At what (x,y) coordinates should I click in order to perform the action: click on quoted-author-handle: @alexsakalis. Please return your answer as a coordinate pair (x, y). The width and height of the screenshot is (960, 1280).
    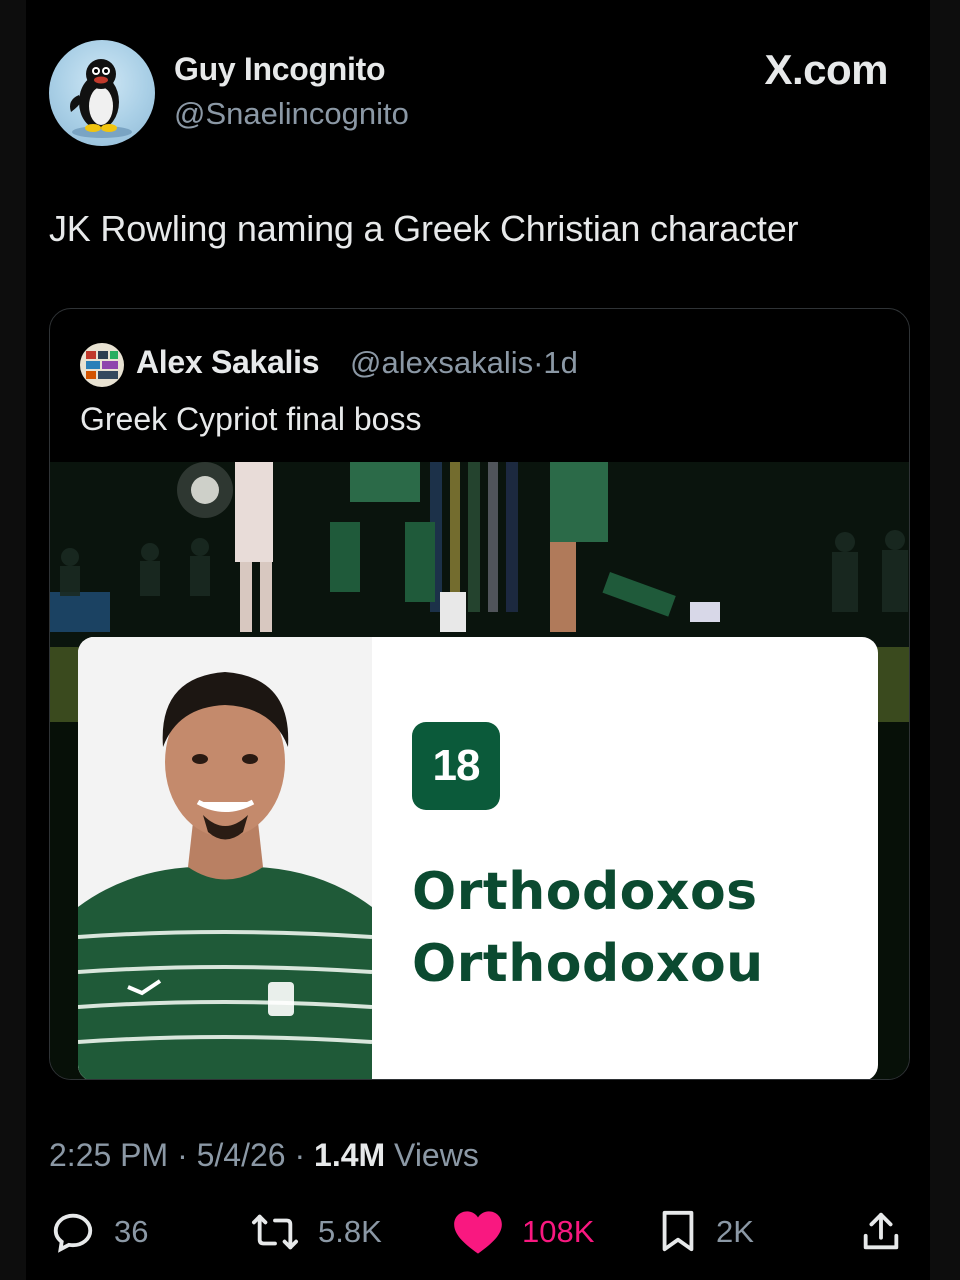
    Looking at the image, I should click on (441, 362).